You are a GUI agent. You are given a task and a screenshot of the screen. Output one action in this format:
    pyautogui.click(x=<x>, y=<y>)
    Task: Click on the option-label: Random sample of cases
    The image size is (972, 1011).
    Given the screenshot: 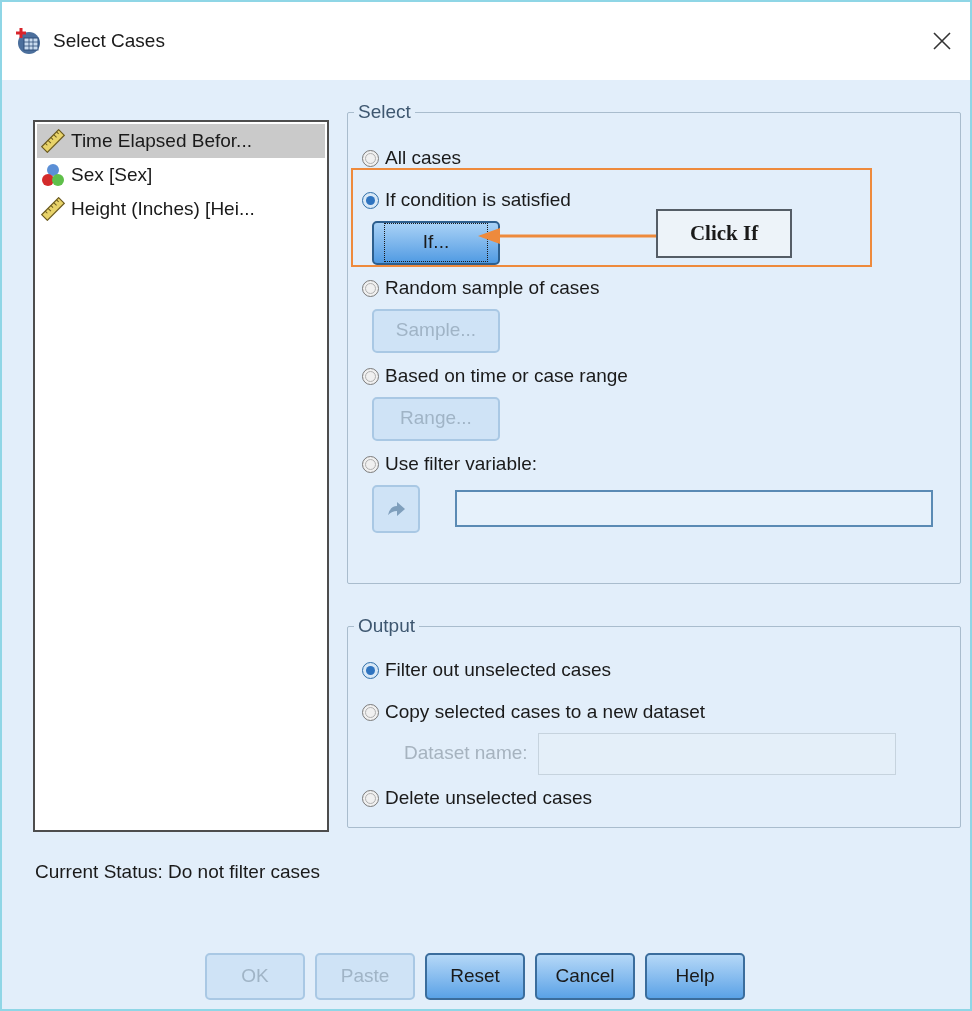 What is the action you would take?
    pyautogui.click(x=492, y=288)
    